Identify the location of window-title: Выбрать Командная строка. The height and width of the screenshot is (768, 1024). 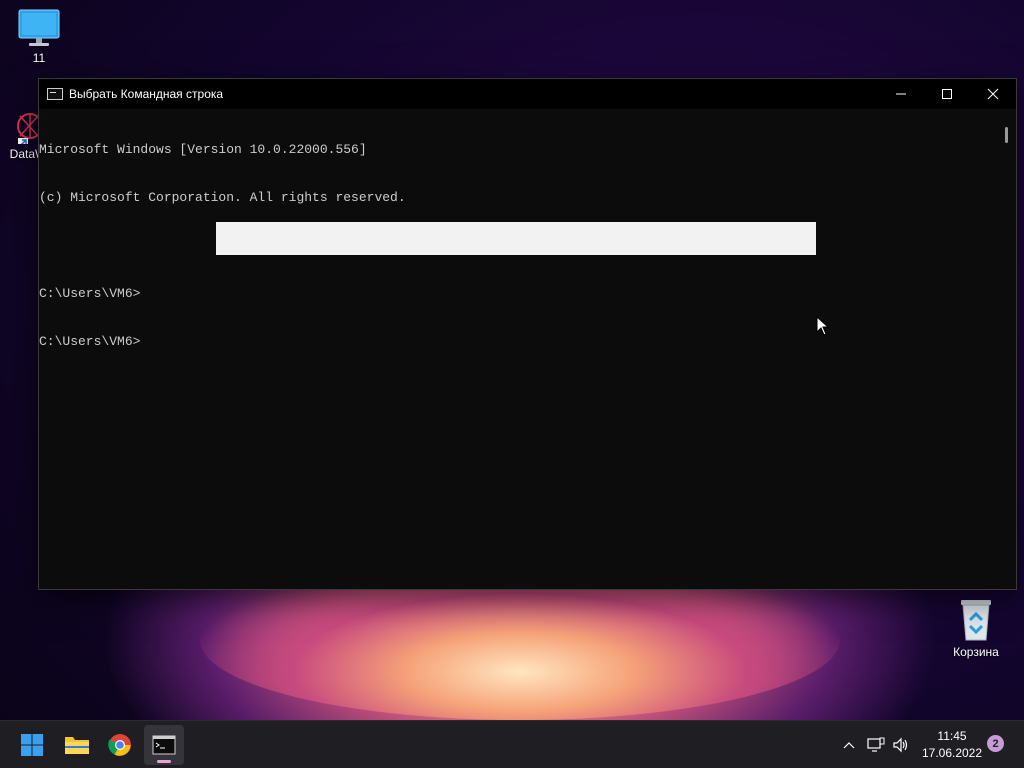
(146, 94).